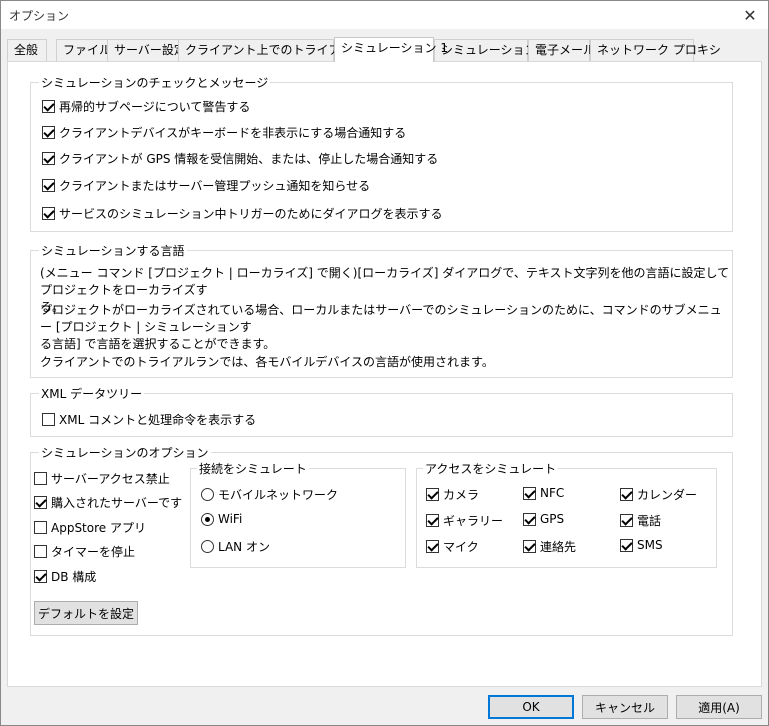  I want to click on checkbox-label: GPS, so click(552, 519).